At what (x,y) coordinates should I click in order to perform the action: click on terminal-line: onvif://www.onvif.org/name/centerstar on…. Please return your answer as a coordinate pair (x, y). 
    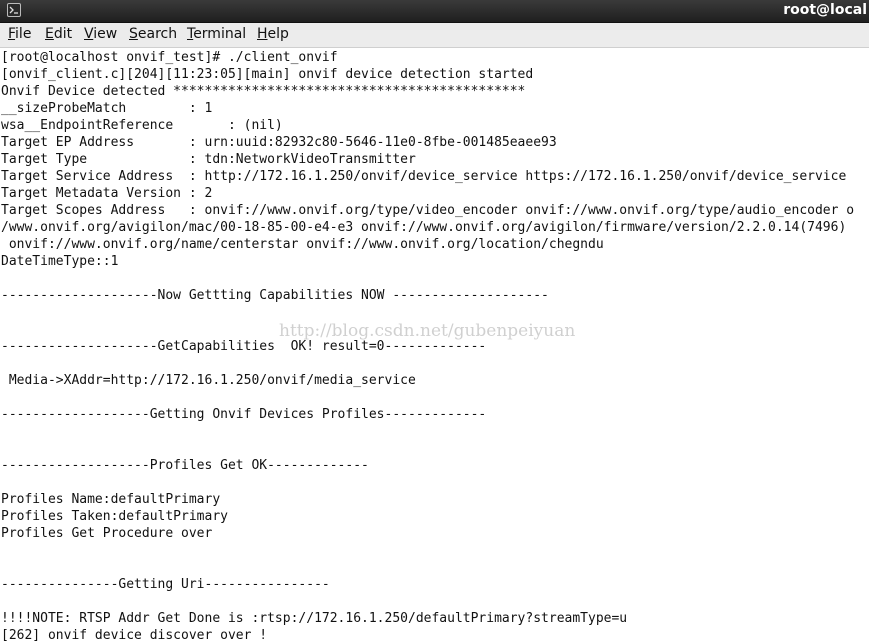
    Looking at the image, I should click on (302, 244).